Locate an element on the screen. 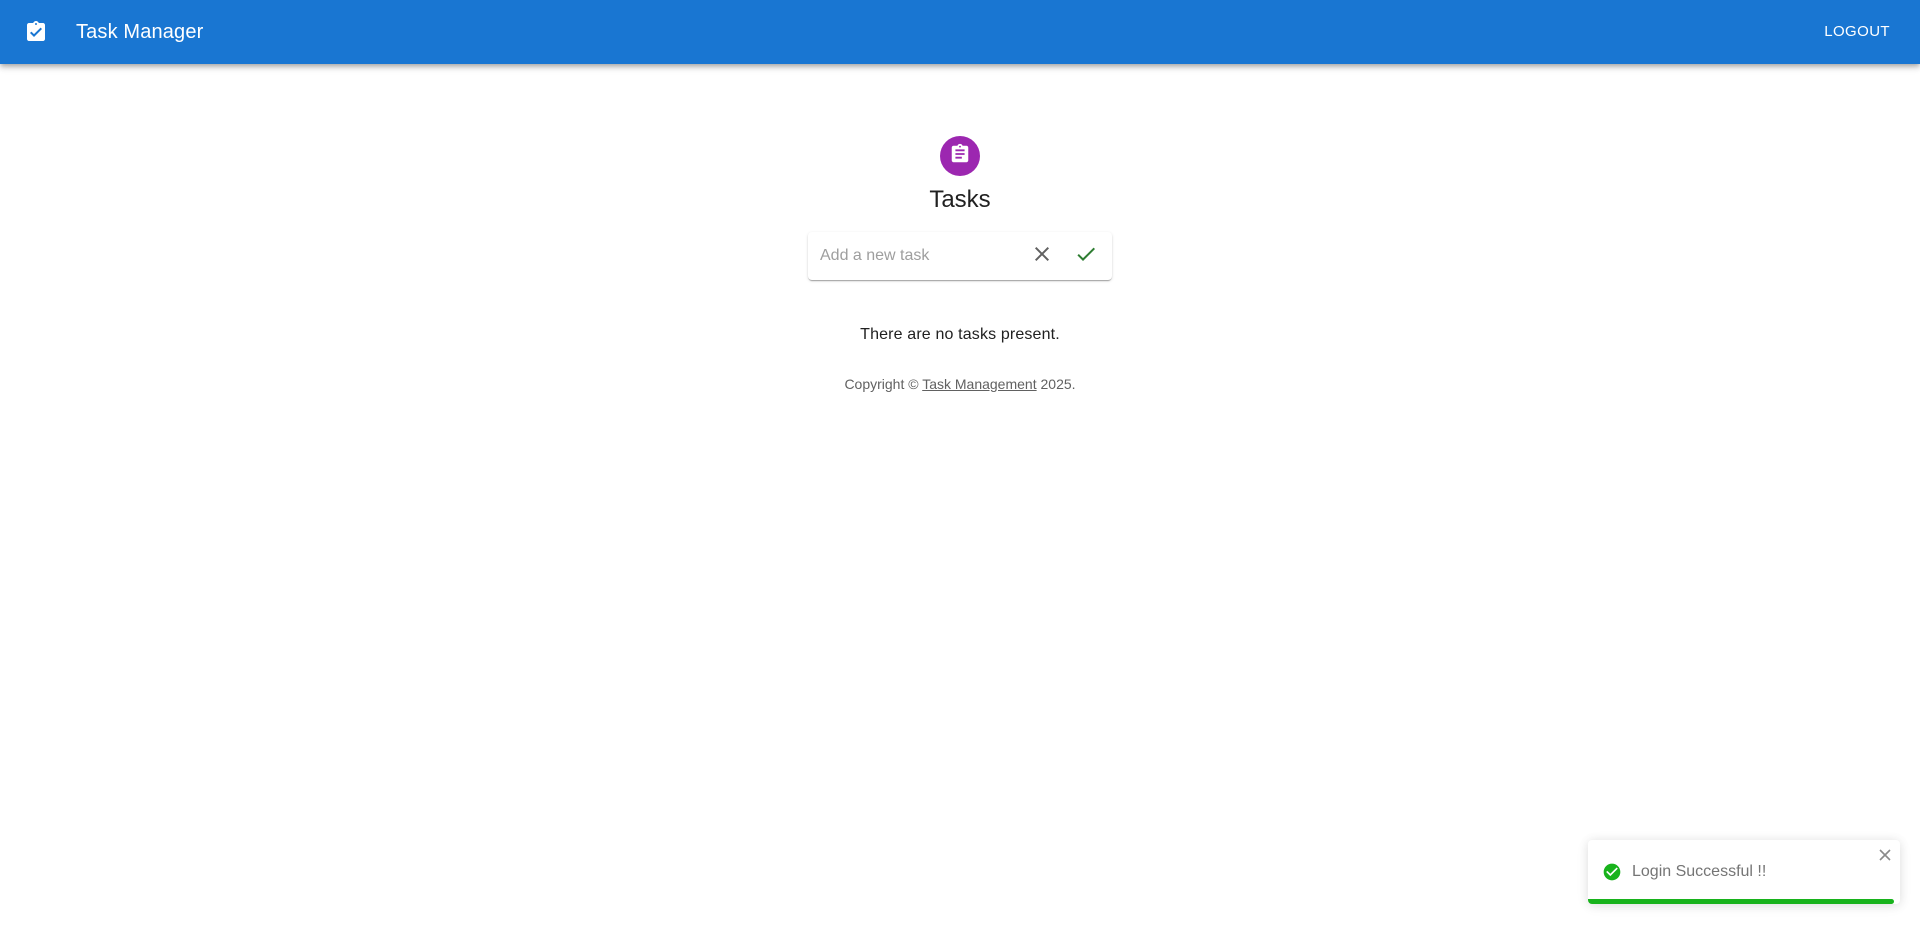 Image resolution: width=1920 pixels, height=941 pixels. logout-button: LOGOUT is located at coordinates (1857, 32).